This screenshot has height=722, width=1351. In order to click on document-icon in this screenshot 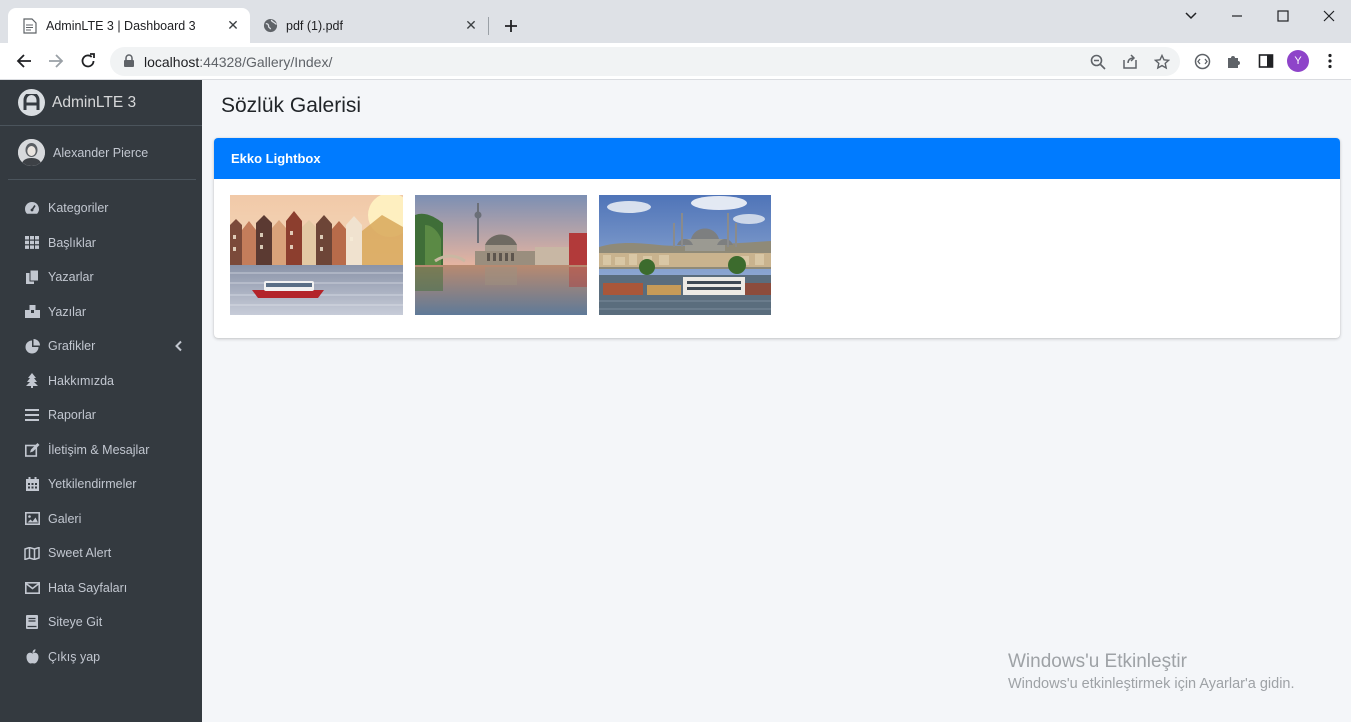, I will do `click(30, 25)`.